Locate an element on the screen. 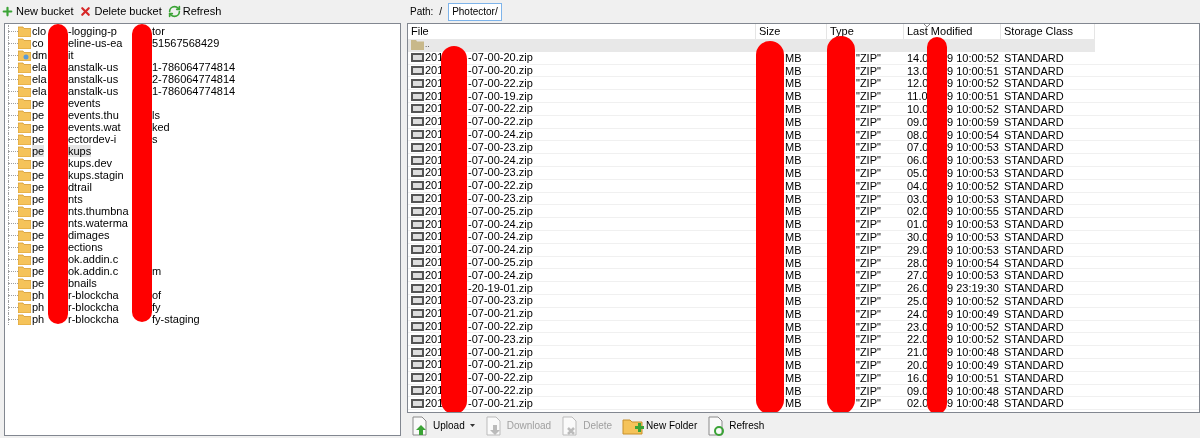  bucket-name: tor is located at coordinates (158, 31).